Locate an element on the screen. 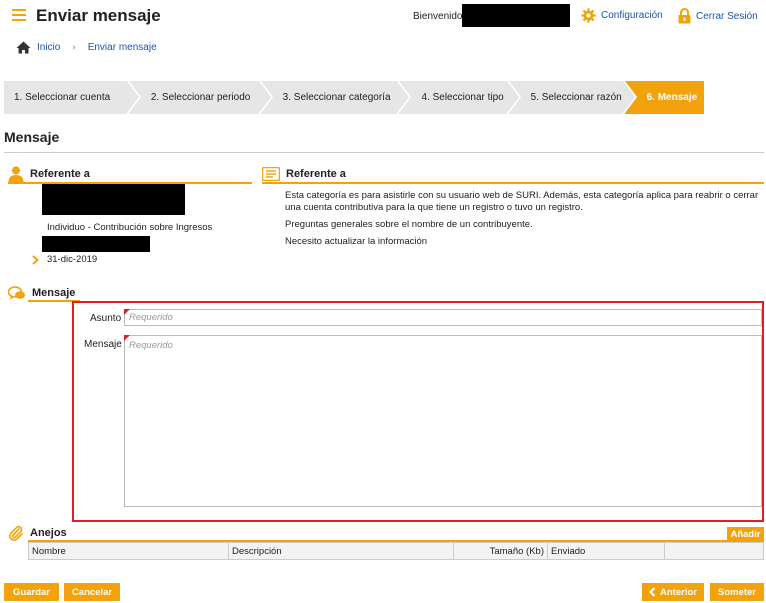 This screenshot has height=603, width=766. period-date: 31-dic-2019 is located at coordinates (64, 259).